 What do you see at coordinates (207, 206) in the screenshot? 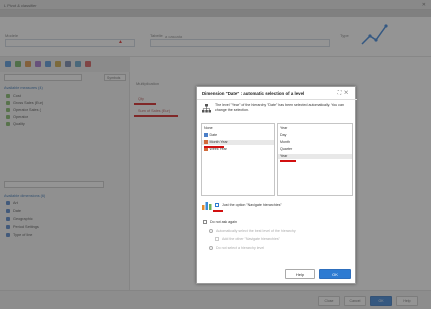
I see `bar-chart-icon` at bounding box center [207, 206].